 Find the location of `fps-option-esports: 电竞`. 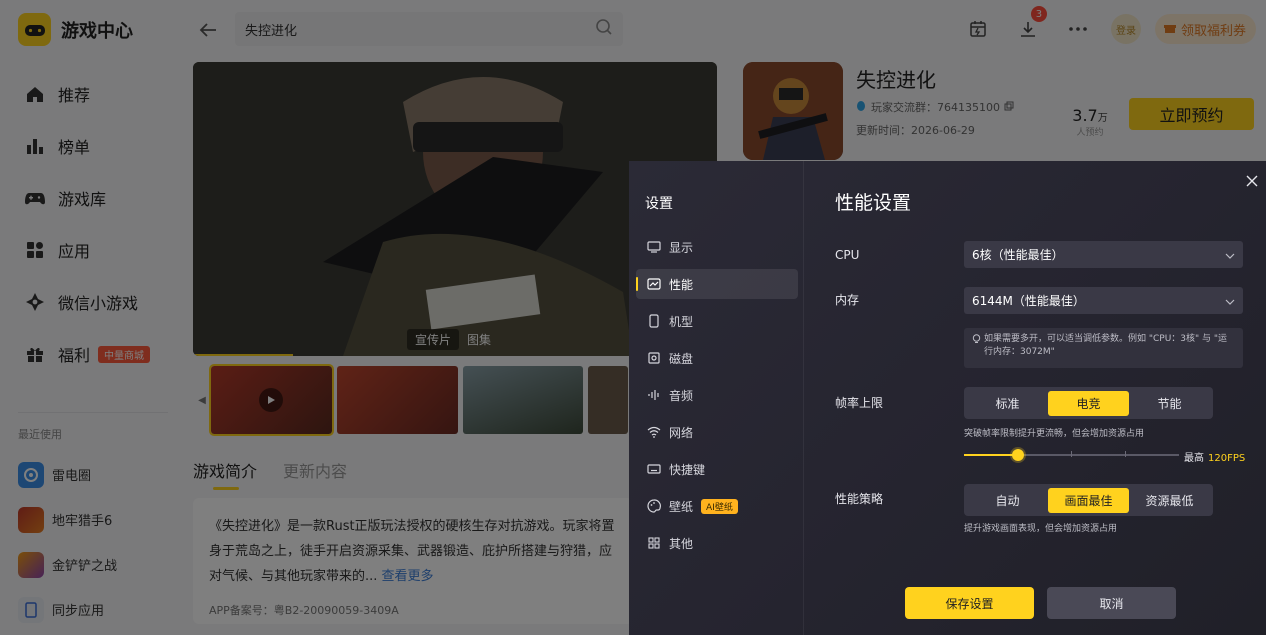

fps-option-esports: 电竞 is located at coordinates (1088, 403).